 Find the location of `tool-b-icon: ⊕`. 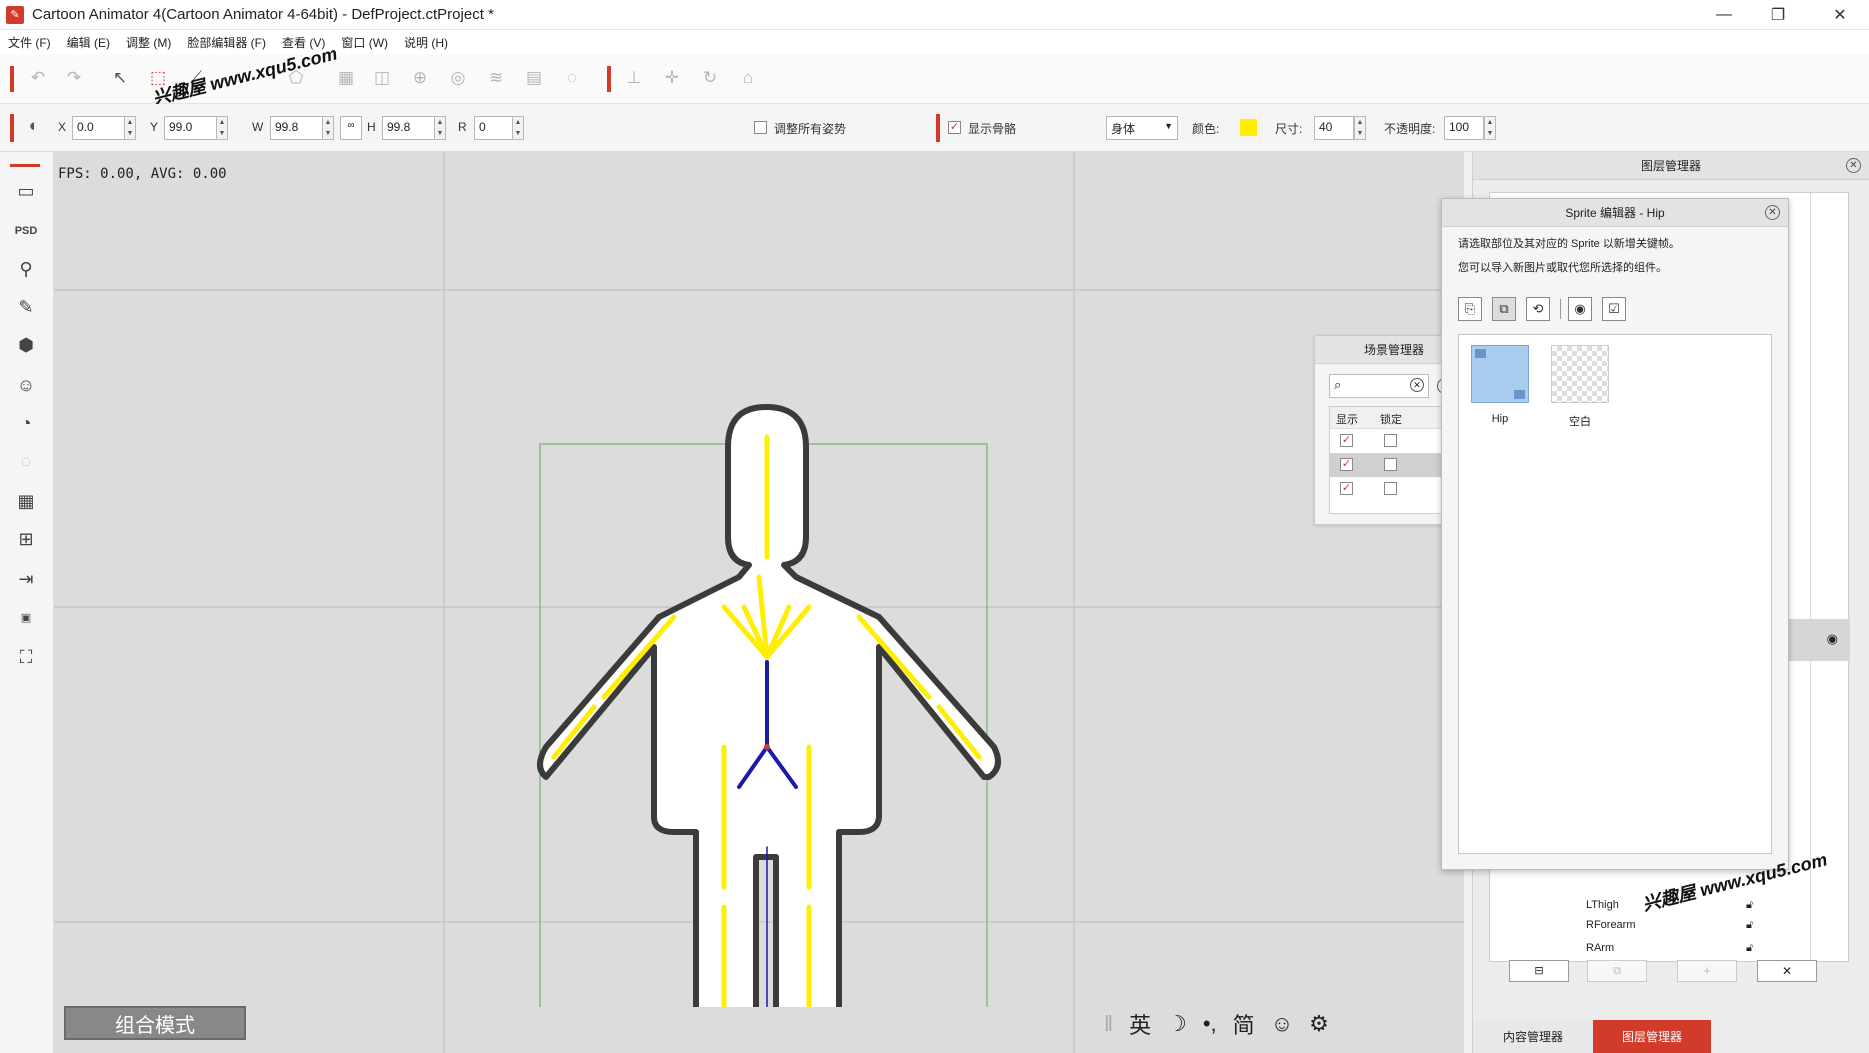

tool-b-icon: ⊕ is located at coordinates (420, 78).